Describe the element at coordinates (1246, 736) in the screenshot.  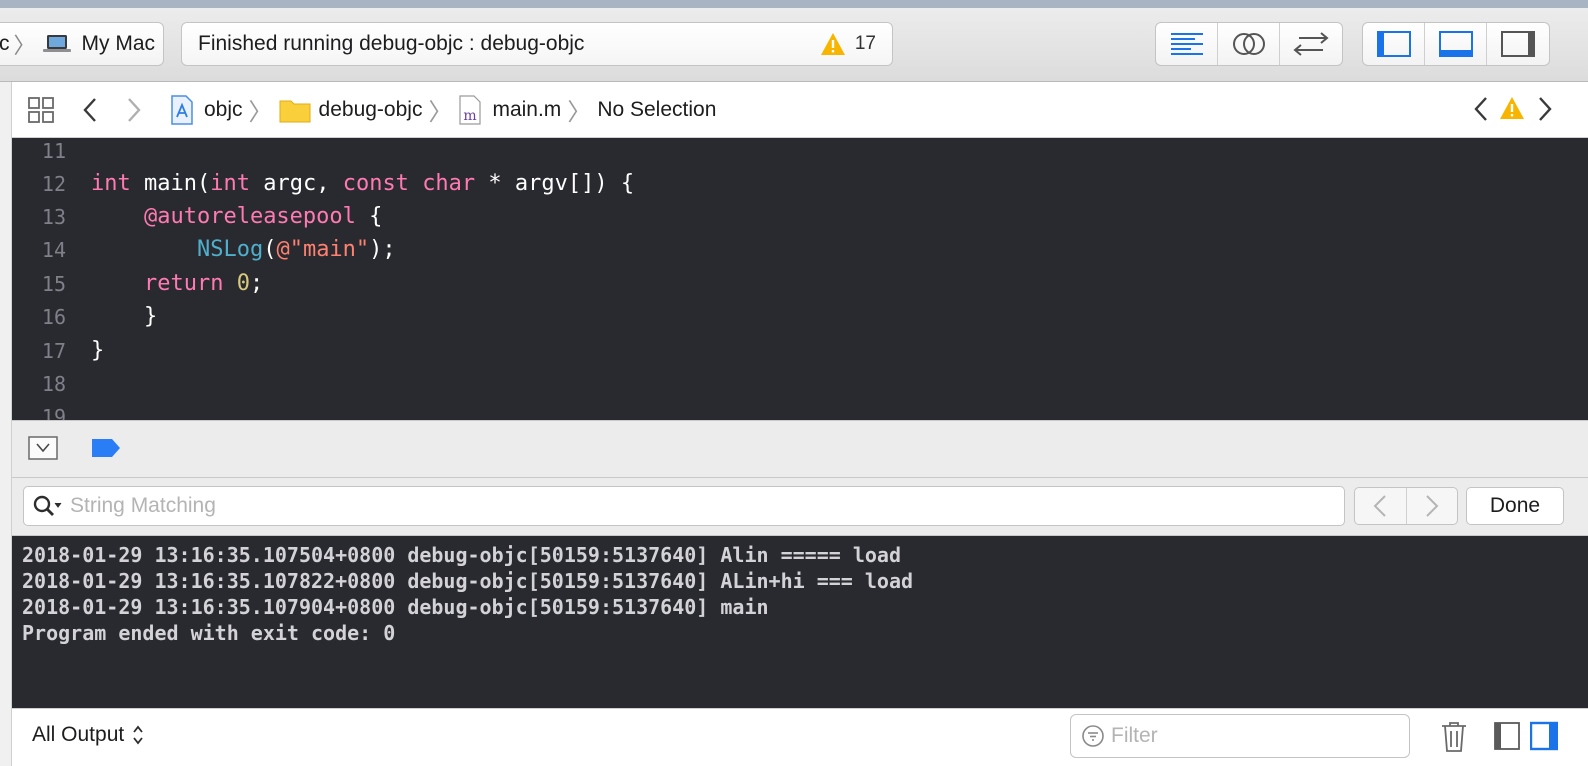
I see `filter-input` at that location.